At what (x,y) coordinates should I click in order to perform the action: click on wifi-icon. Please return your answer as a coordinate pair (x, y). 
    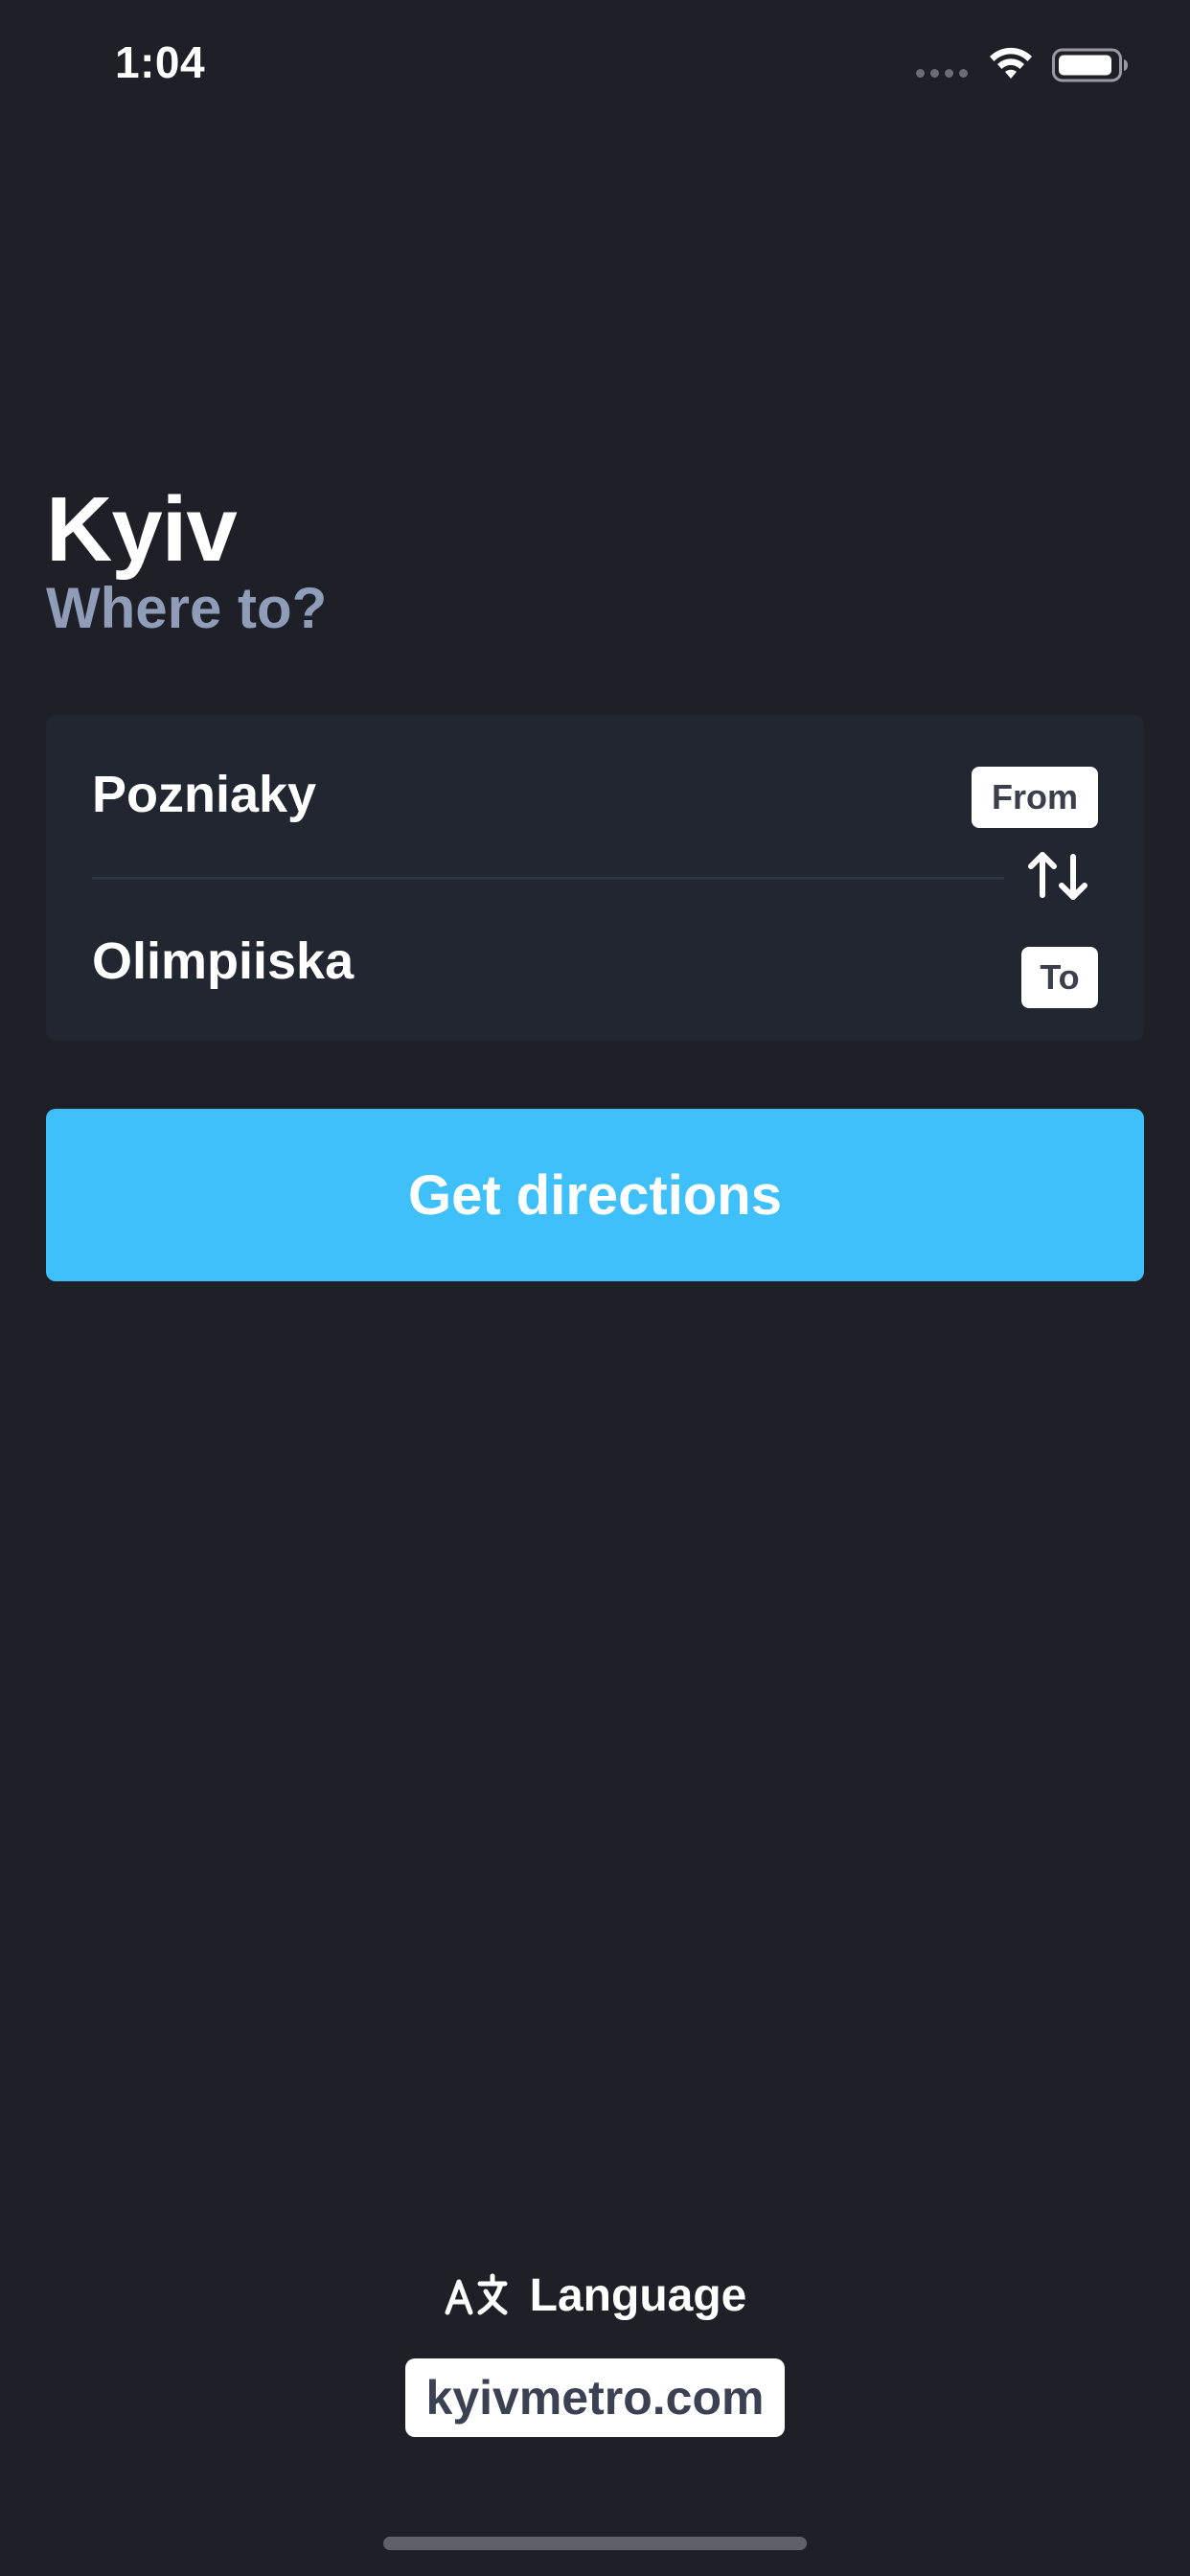
    Looking at the image, I should click on (1011, 63).